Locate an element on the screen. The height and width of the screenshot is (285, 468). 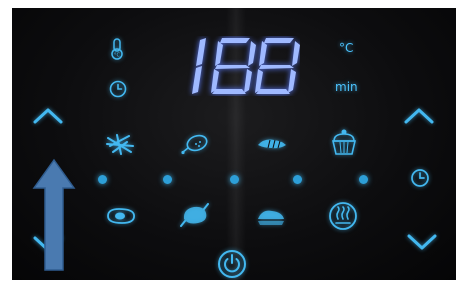
unit-minutes-label: min is located at coordinates (346, 87).